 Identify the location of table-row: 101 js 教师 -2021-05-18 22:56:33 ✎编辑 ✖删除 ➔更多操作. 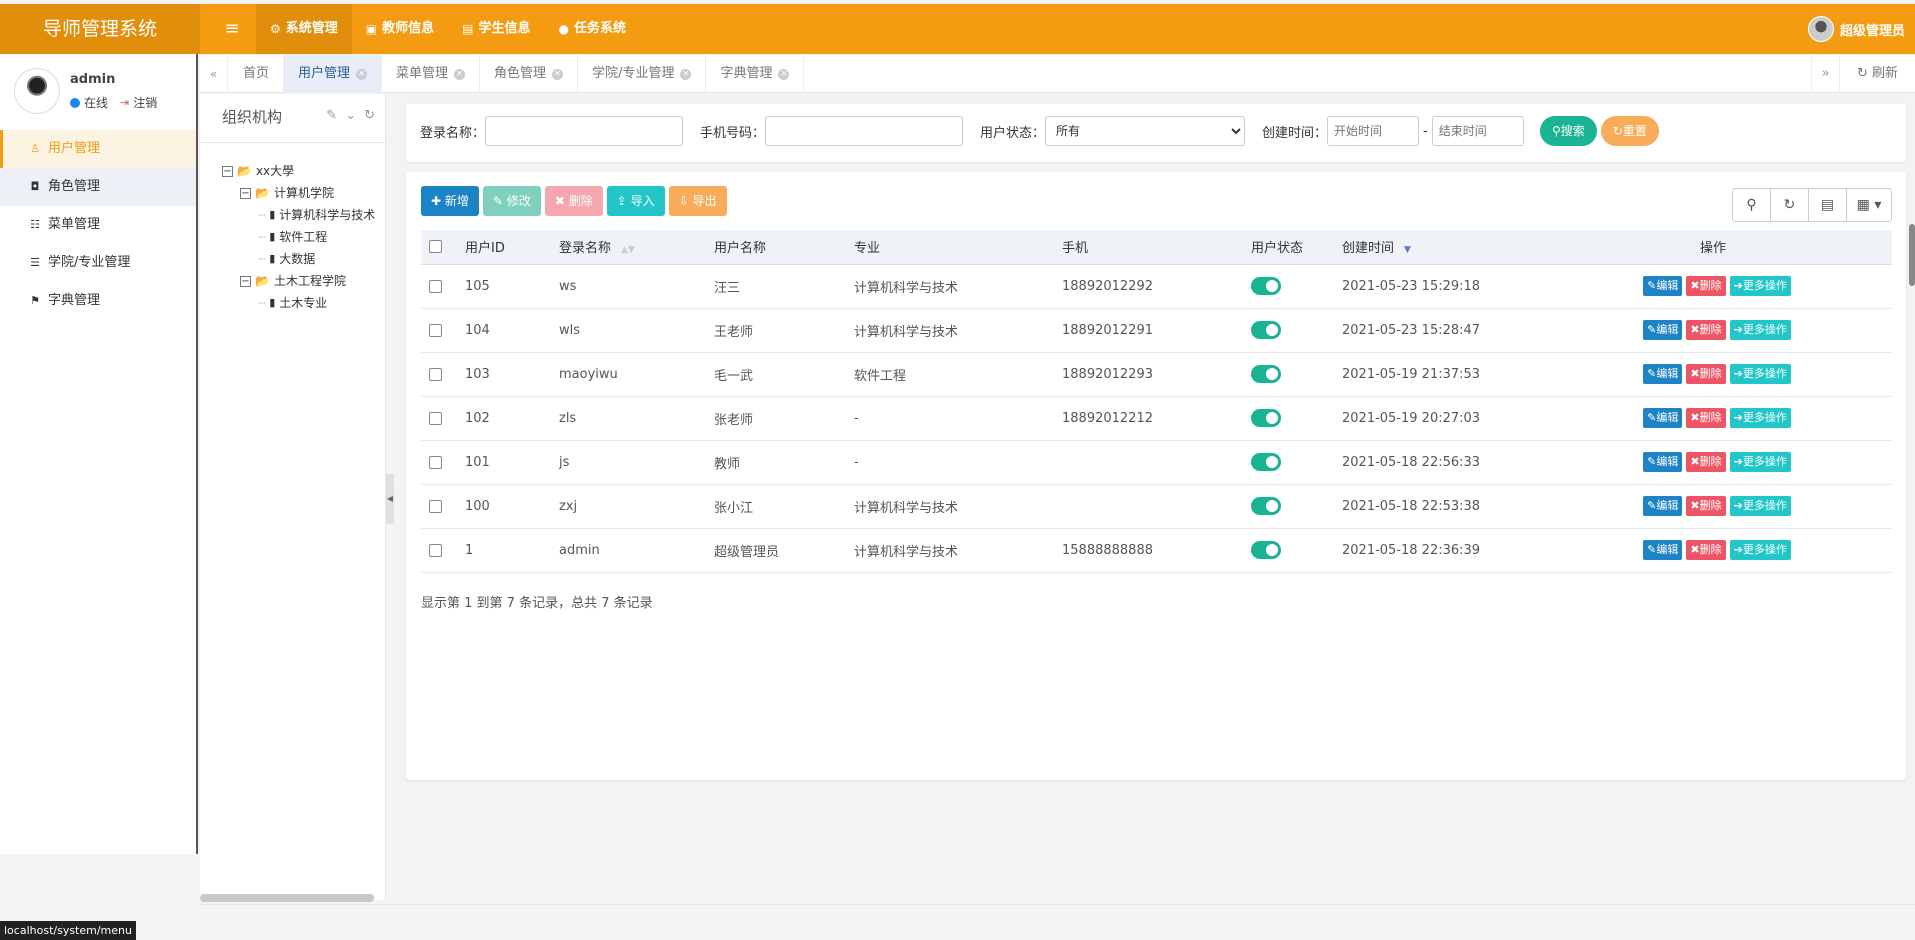
(1156, 462).